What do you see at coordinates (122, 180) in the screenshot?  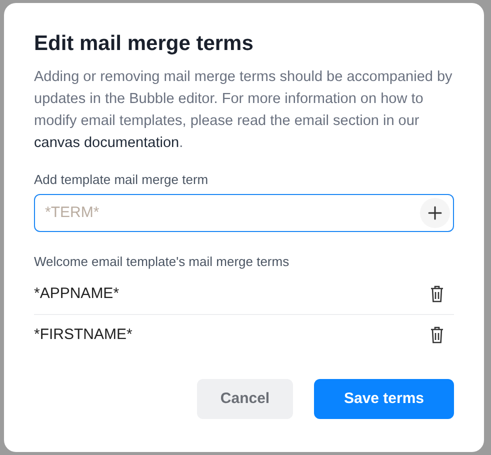 I see `field-label: Add template mail merge term` at bounding box center [122, 180].